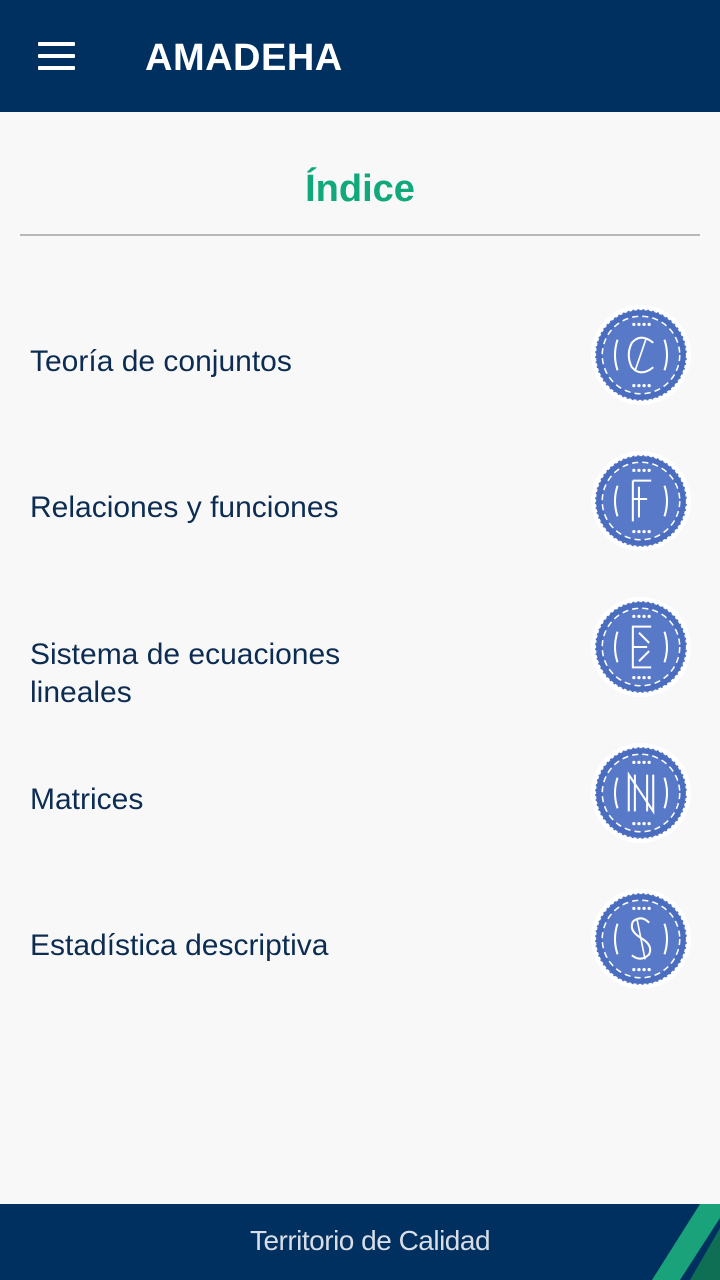  I want to click on index-item-sistema-de-ecuaciones-lineales: Sistema de ecuaciones lineales, so click(360, 653).